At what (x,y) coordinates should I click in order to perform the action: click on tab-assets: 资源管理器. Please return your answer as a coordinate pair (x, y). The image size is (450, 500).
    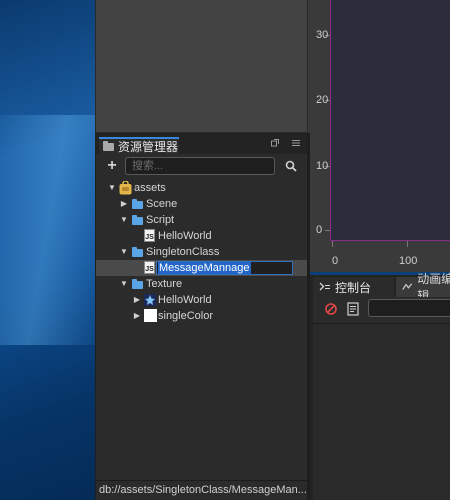
    Looking at the image, I should click on (139, 145).